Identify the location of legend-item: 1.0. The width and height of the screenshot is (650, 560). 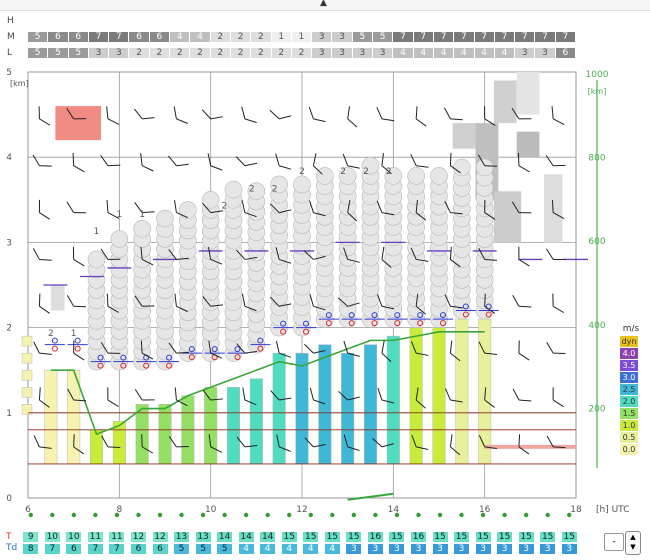
(629, 425).